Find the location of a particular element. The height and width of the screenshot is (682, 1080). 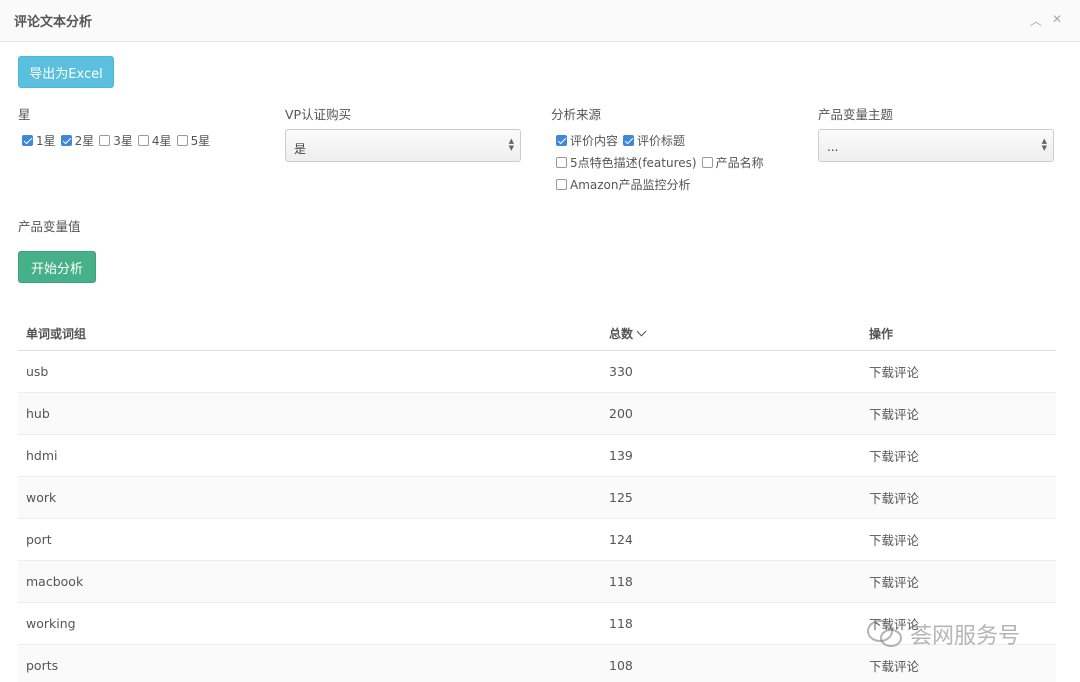

table-header-row: 单词或词组 总数 操作 is located at coordinates (537, 334).